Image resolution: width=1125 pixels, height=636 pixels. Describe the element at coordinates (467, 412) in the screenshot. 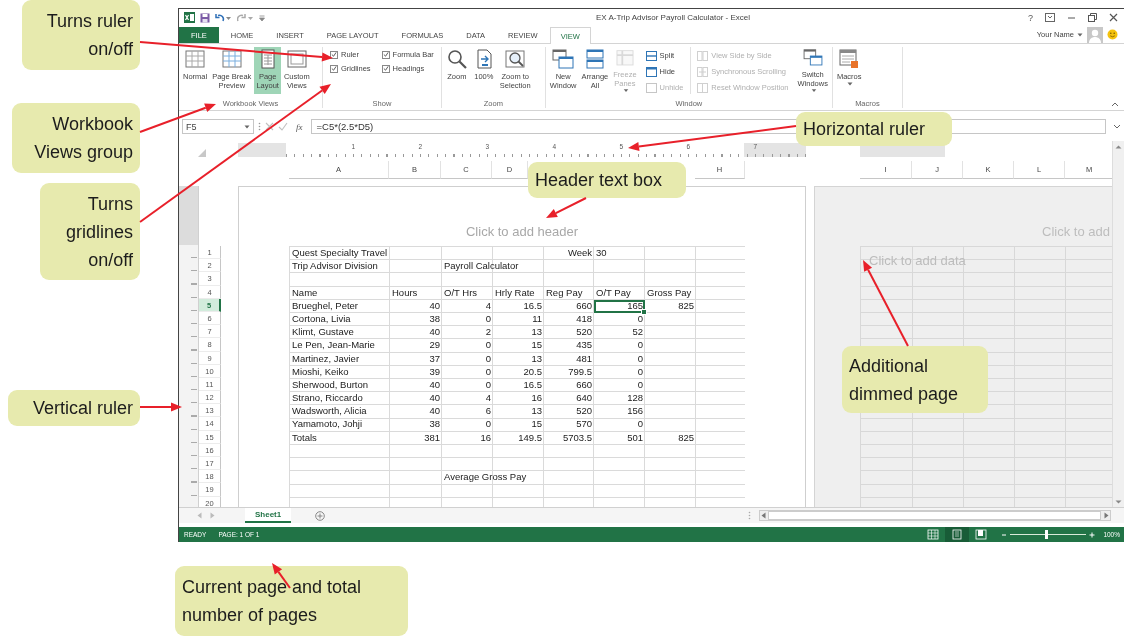

I see `table-cell: 6` at that location.